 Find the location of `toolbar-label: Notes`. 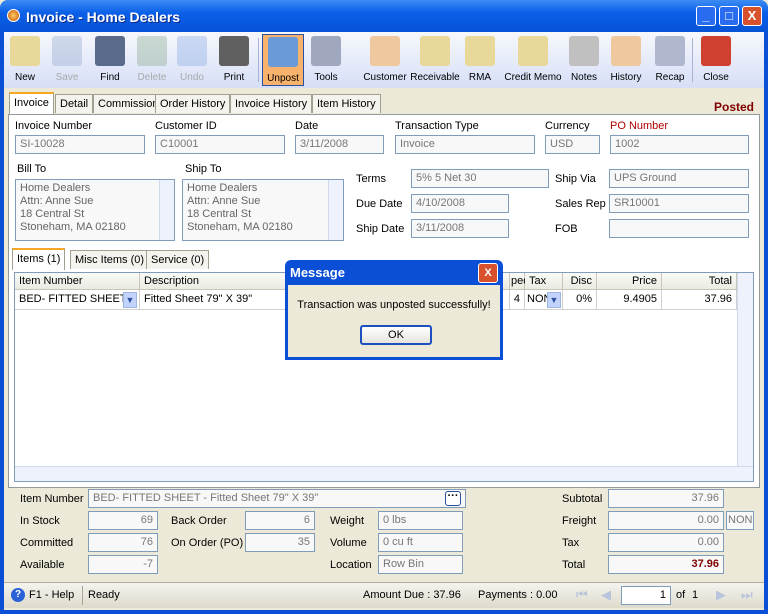

toolbar-label: Notes is located at coordinates (584, 77).